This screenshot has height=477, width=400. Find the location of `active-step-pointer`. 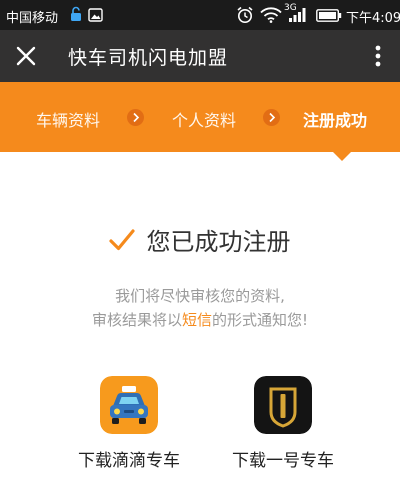

active-step-pointer is located at coordinates (342, 156).